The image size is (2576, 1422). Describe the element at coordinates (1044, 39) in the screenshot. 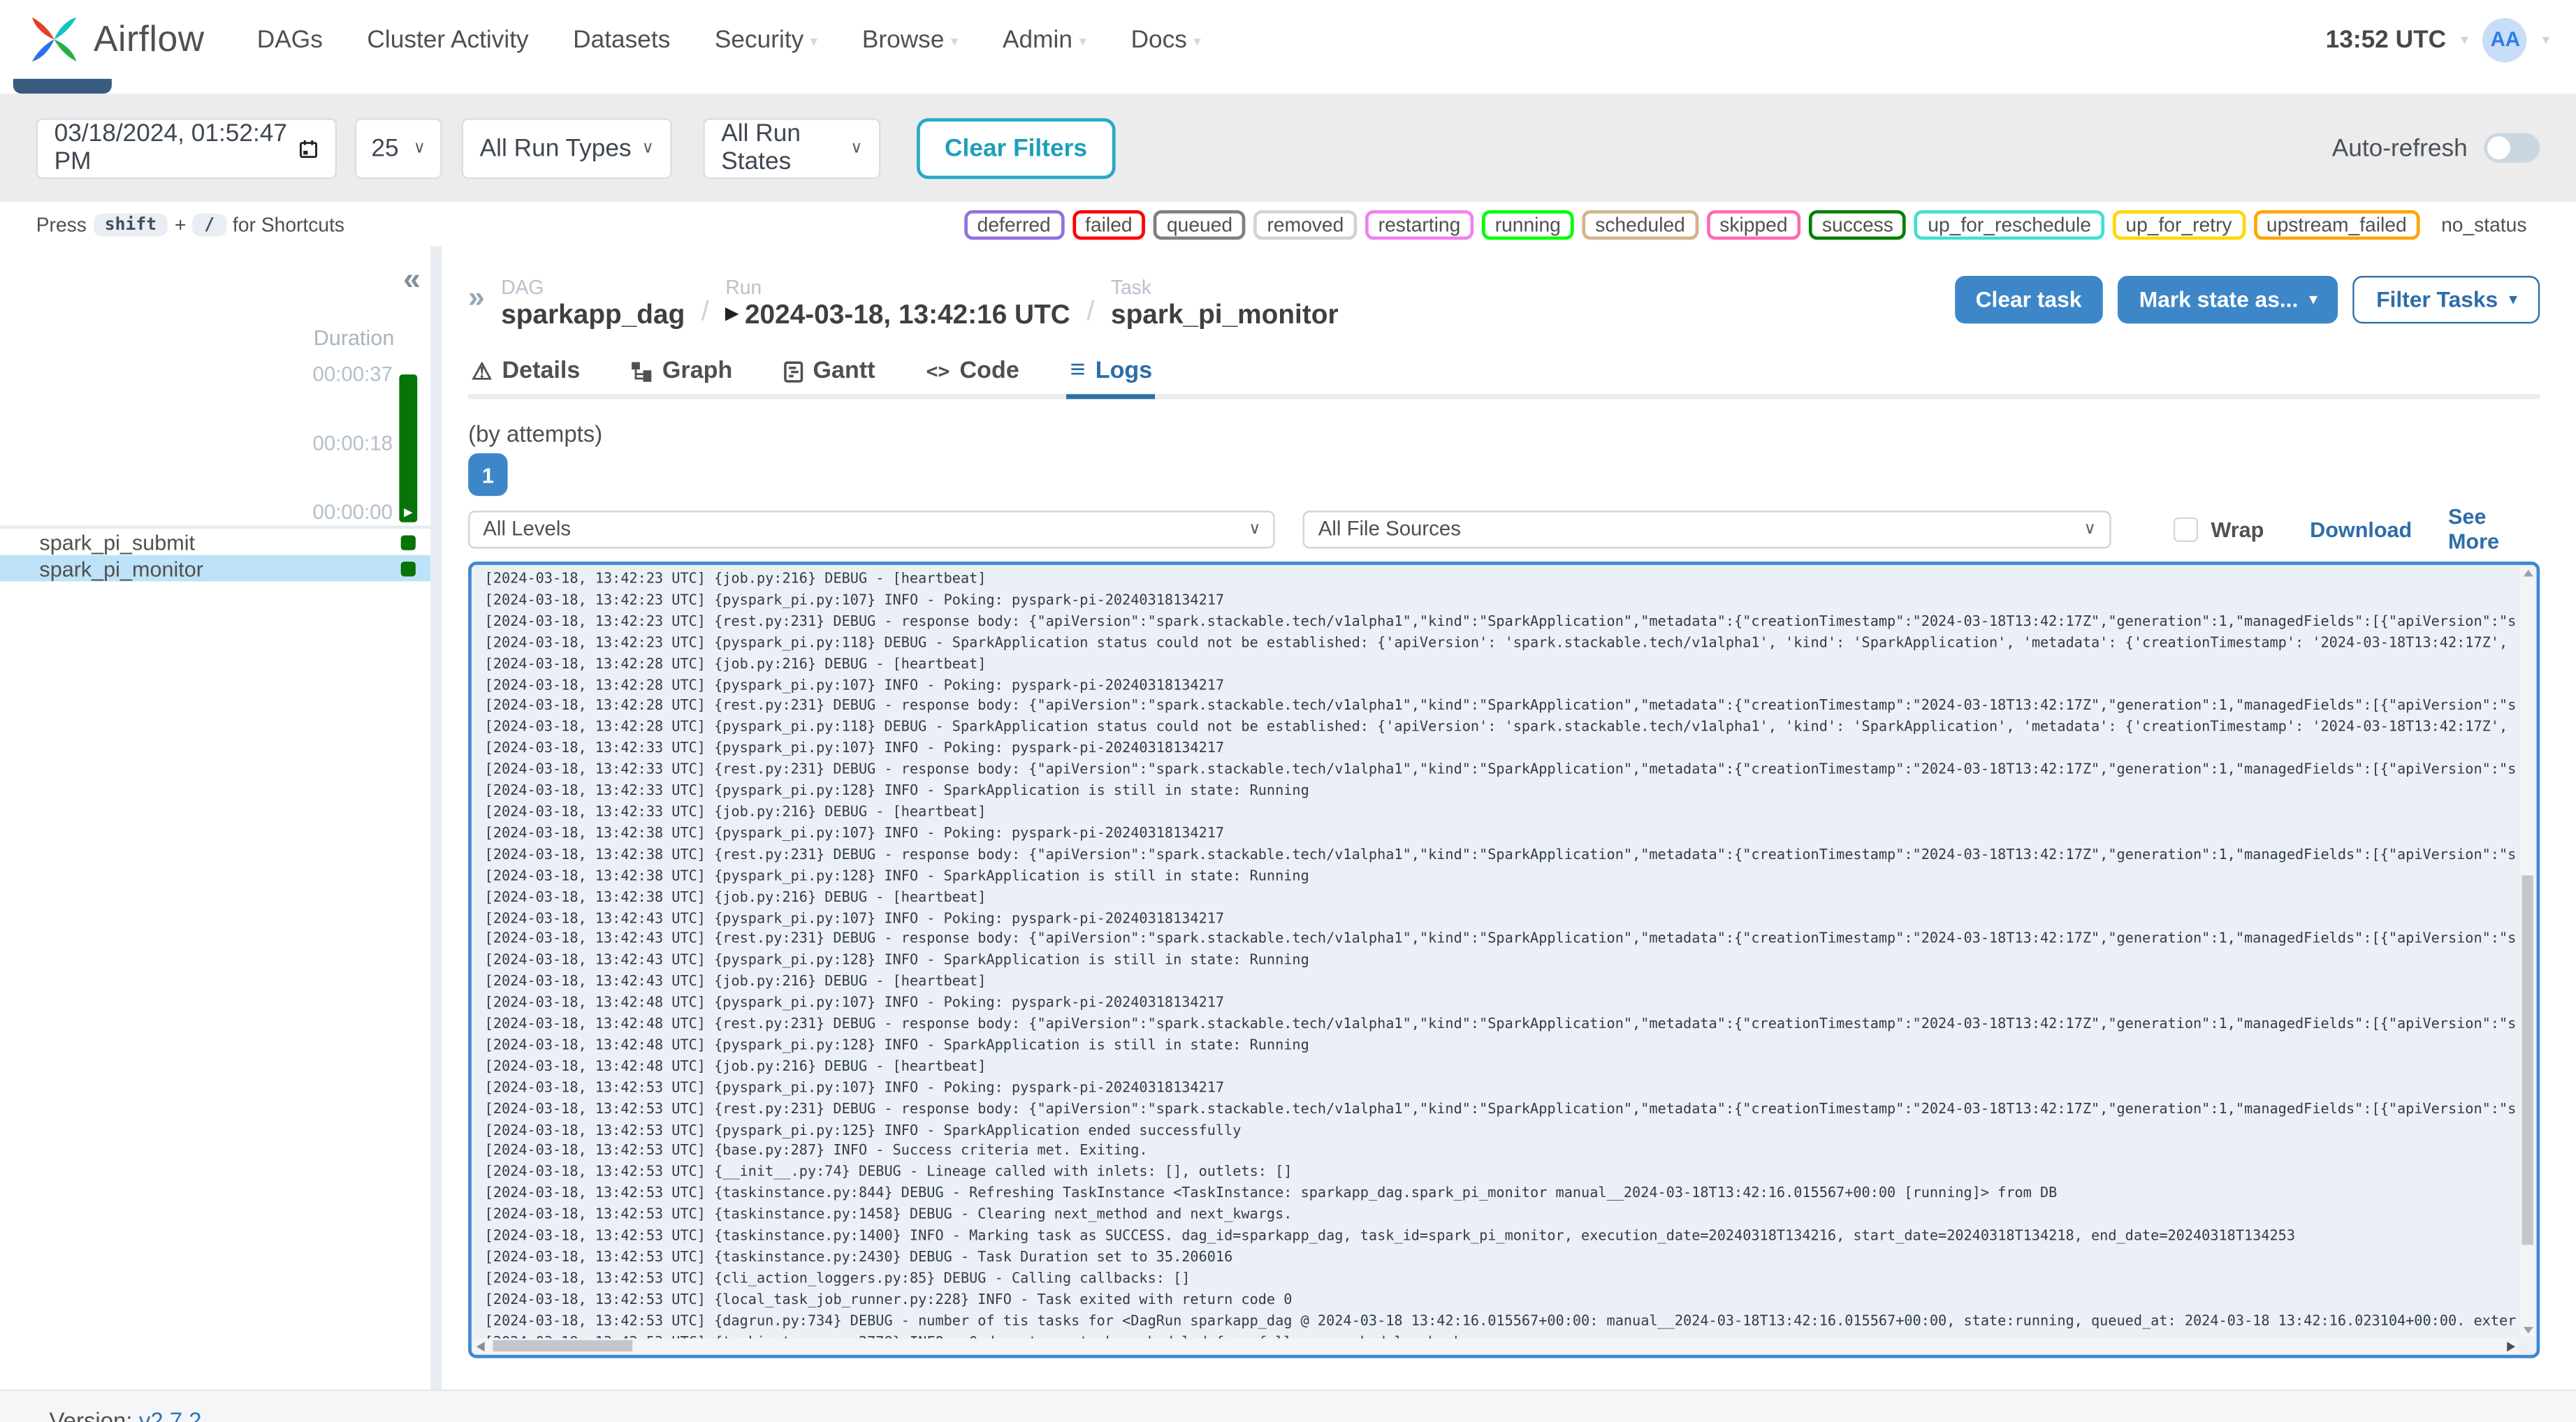

I see `nav-admin: Admin ▾` at that location.